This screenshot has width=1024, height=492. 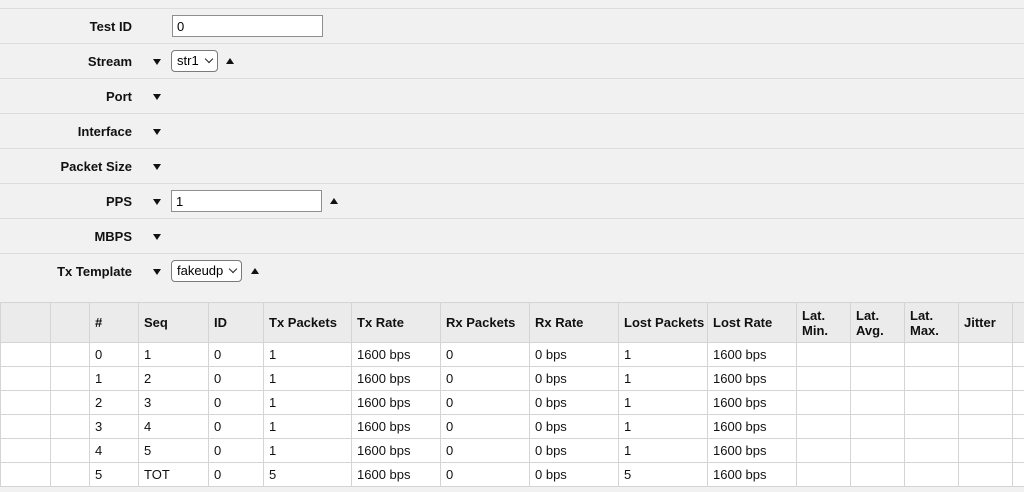 I want to click on column-header-lost-packets: Lost Packets, so click(x=663, y=322).